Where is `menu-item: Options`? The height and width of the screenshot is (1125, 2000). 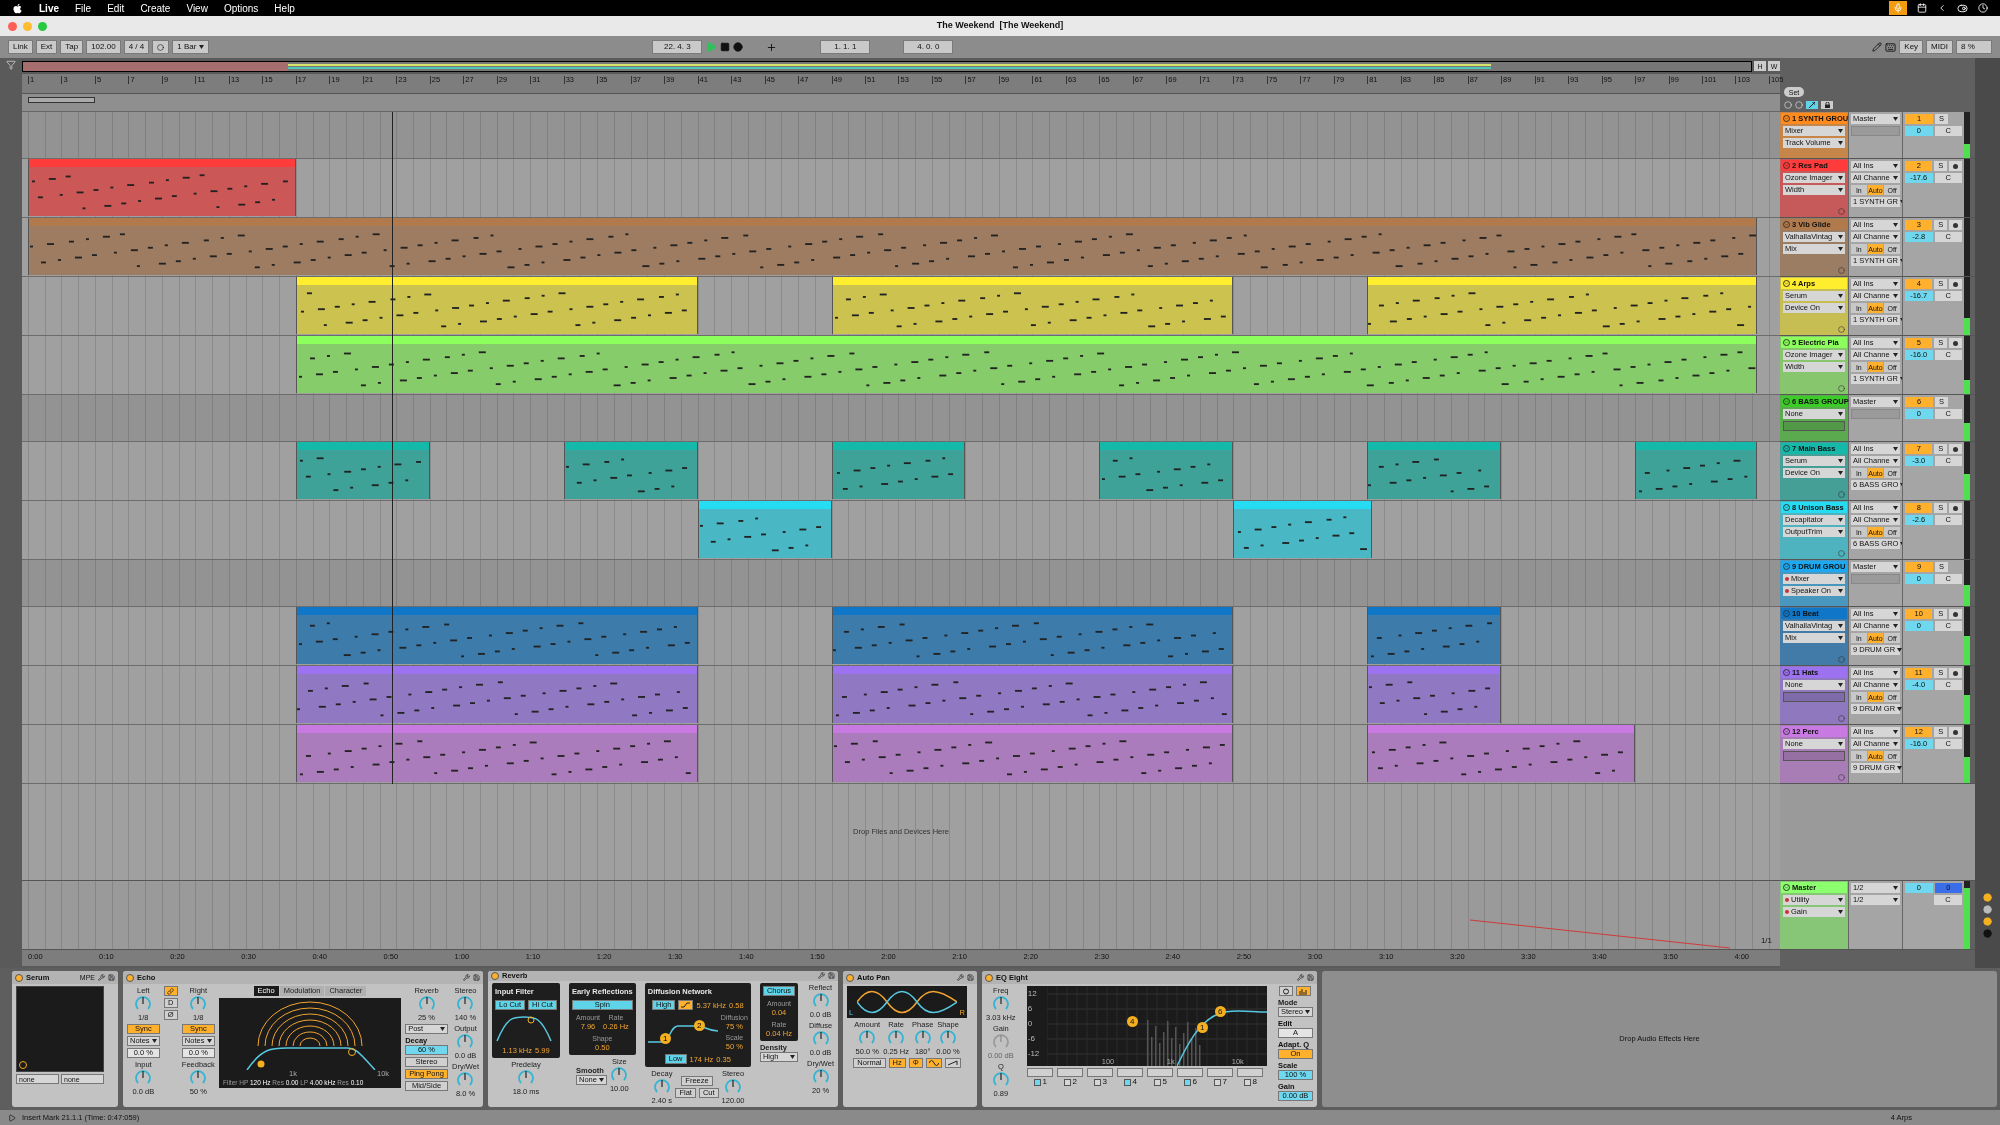 menu-item: Options is located at coordinates (241, 8).